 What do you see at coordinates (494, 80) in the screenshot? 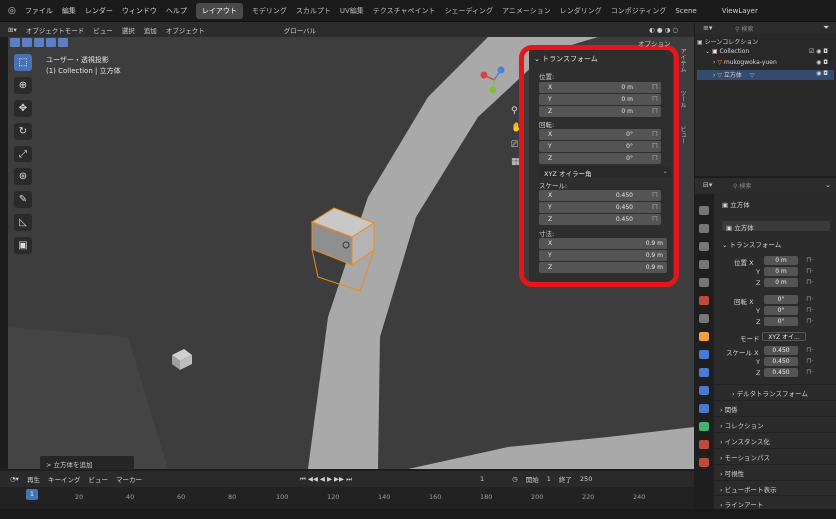
I see `navigation-gizmo` at bounding box center [494, 80].